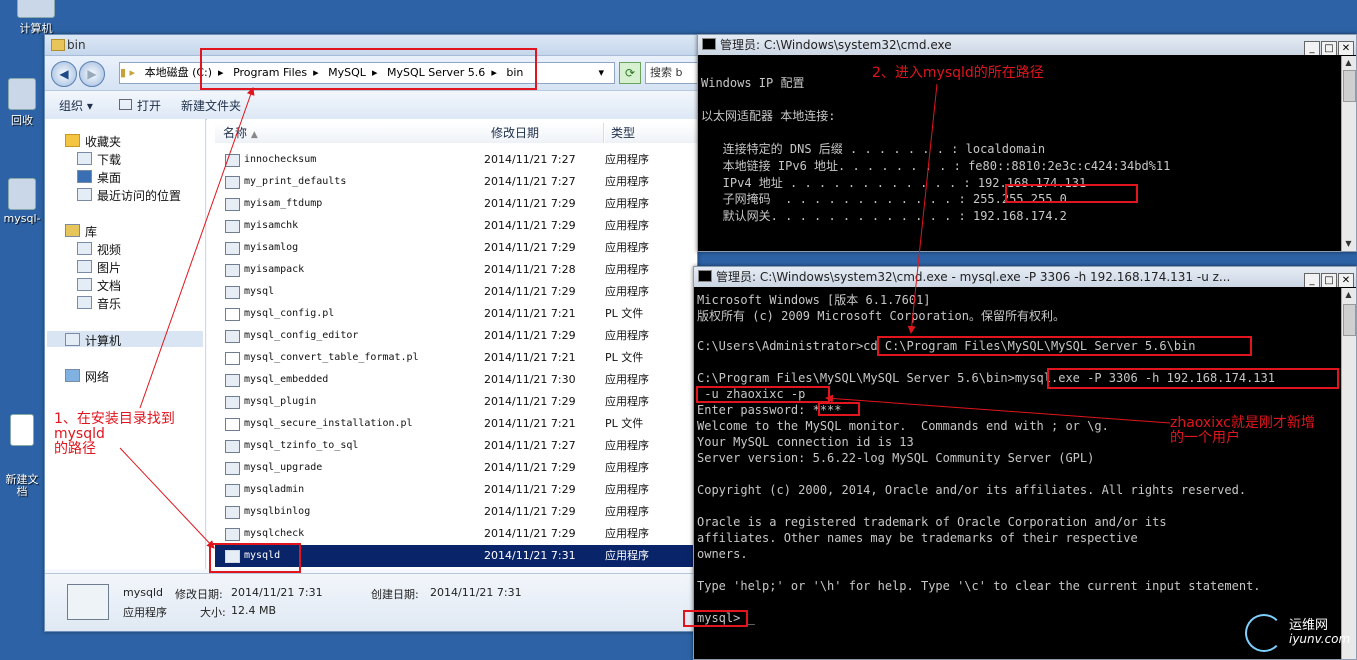 The height and width of the screenshot is (660, 1357). What do you see at coordinates (454, 248) in the screenshot?
I see `file-row: myisamlog 2014/11/21 7:29 应用程序` at bounding box center [454, 248].